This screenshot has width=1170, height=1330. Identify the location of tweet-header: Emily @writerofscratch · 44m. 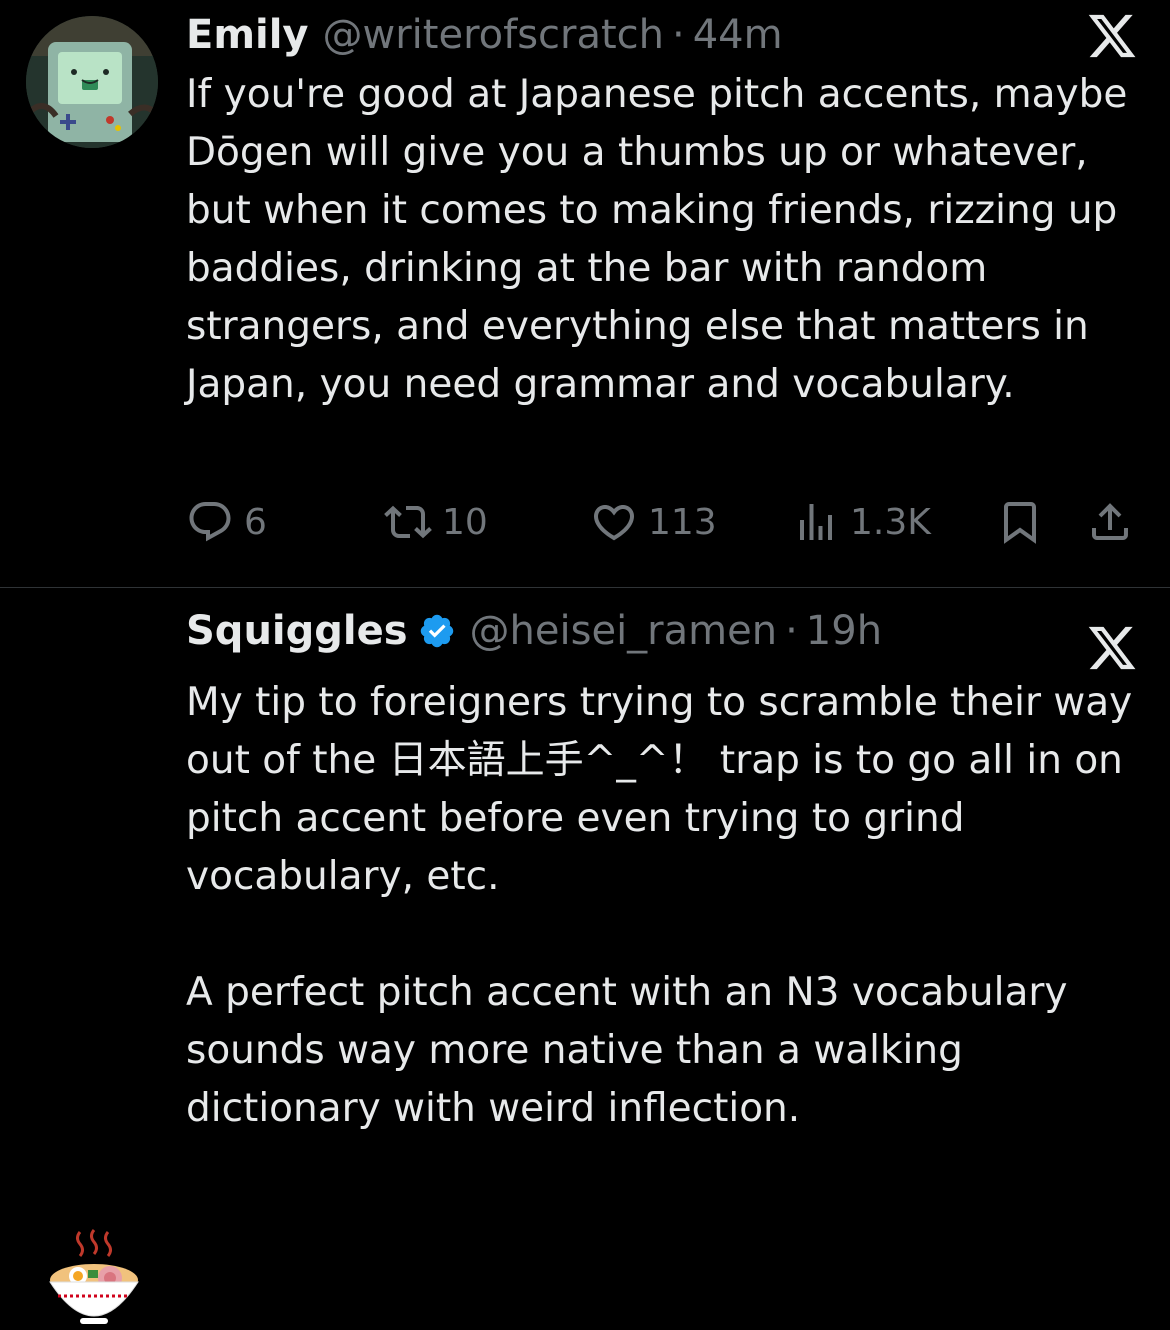
(484, 35).